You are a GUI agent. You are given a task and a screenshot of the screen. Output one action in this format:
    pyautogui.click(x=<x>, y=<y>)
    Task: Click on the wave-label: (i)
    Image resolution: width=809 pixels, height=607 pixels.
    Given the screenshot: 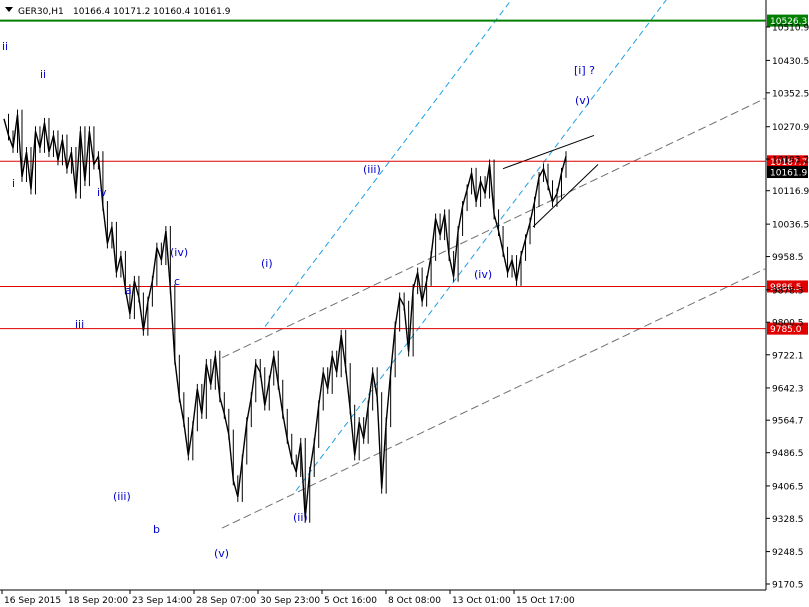 What is the action you would take?
    pyautogui.click(x=267, y=263)
    